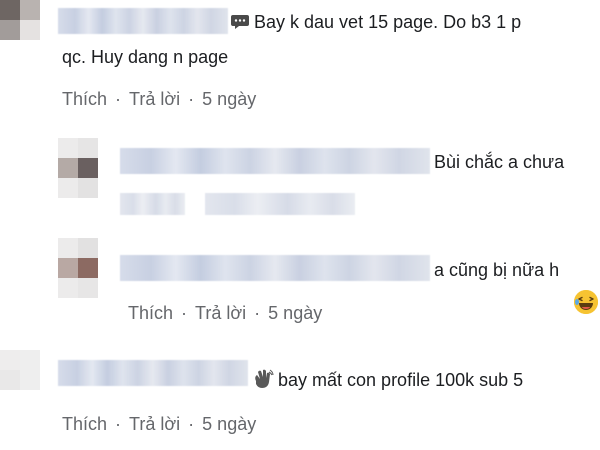  What do you see at coordinates (497, 270) in the screenshot?
I see `comment-text: a cũng bị nữa h` at bounding box center [497, 270].